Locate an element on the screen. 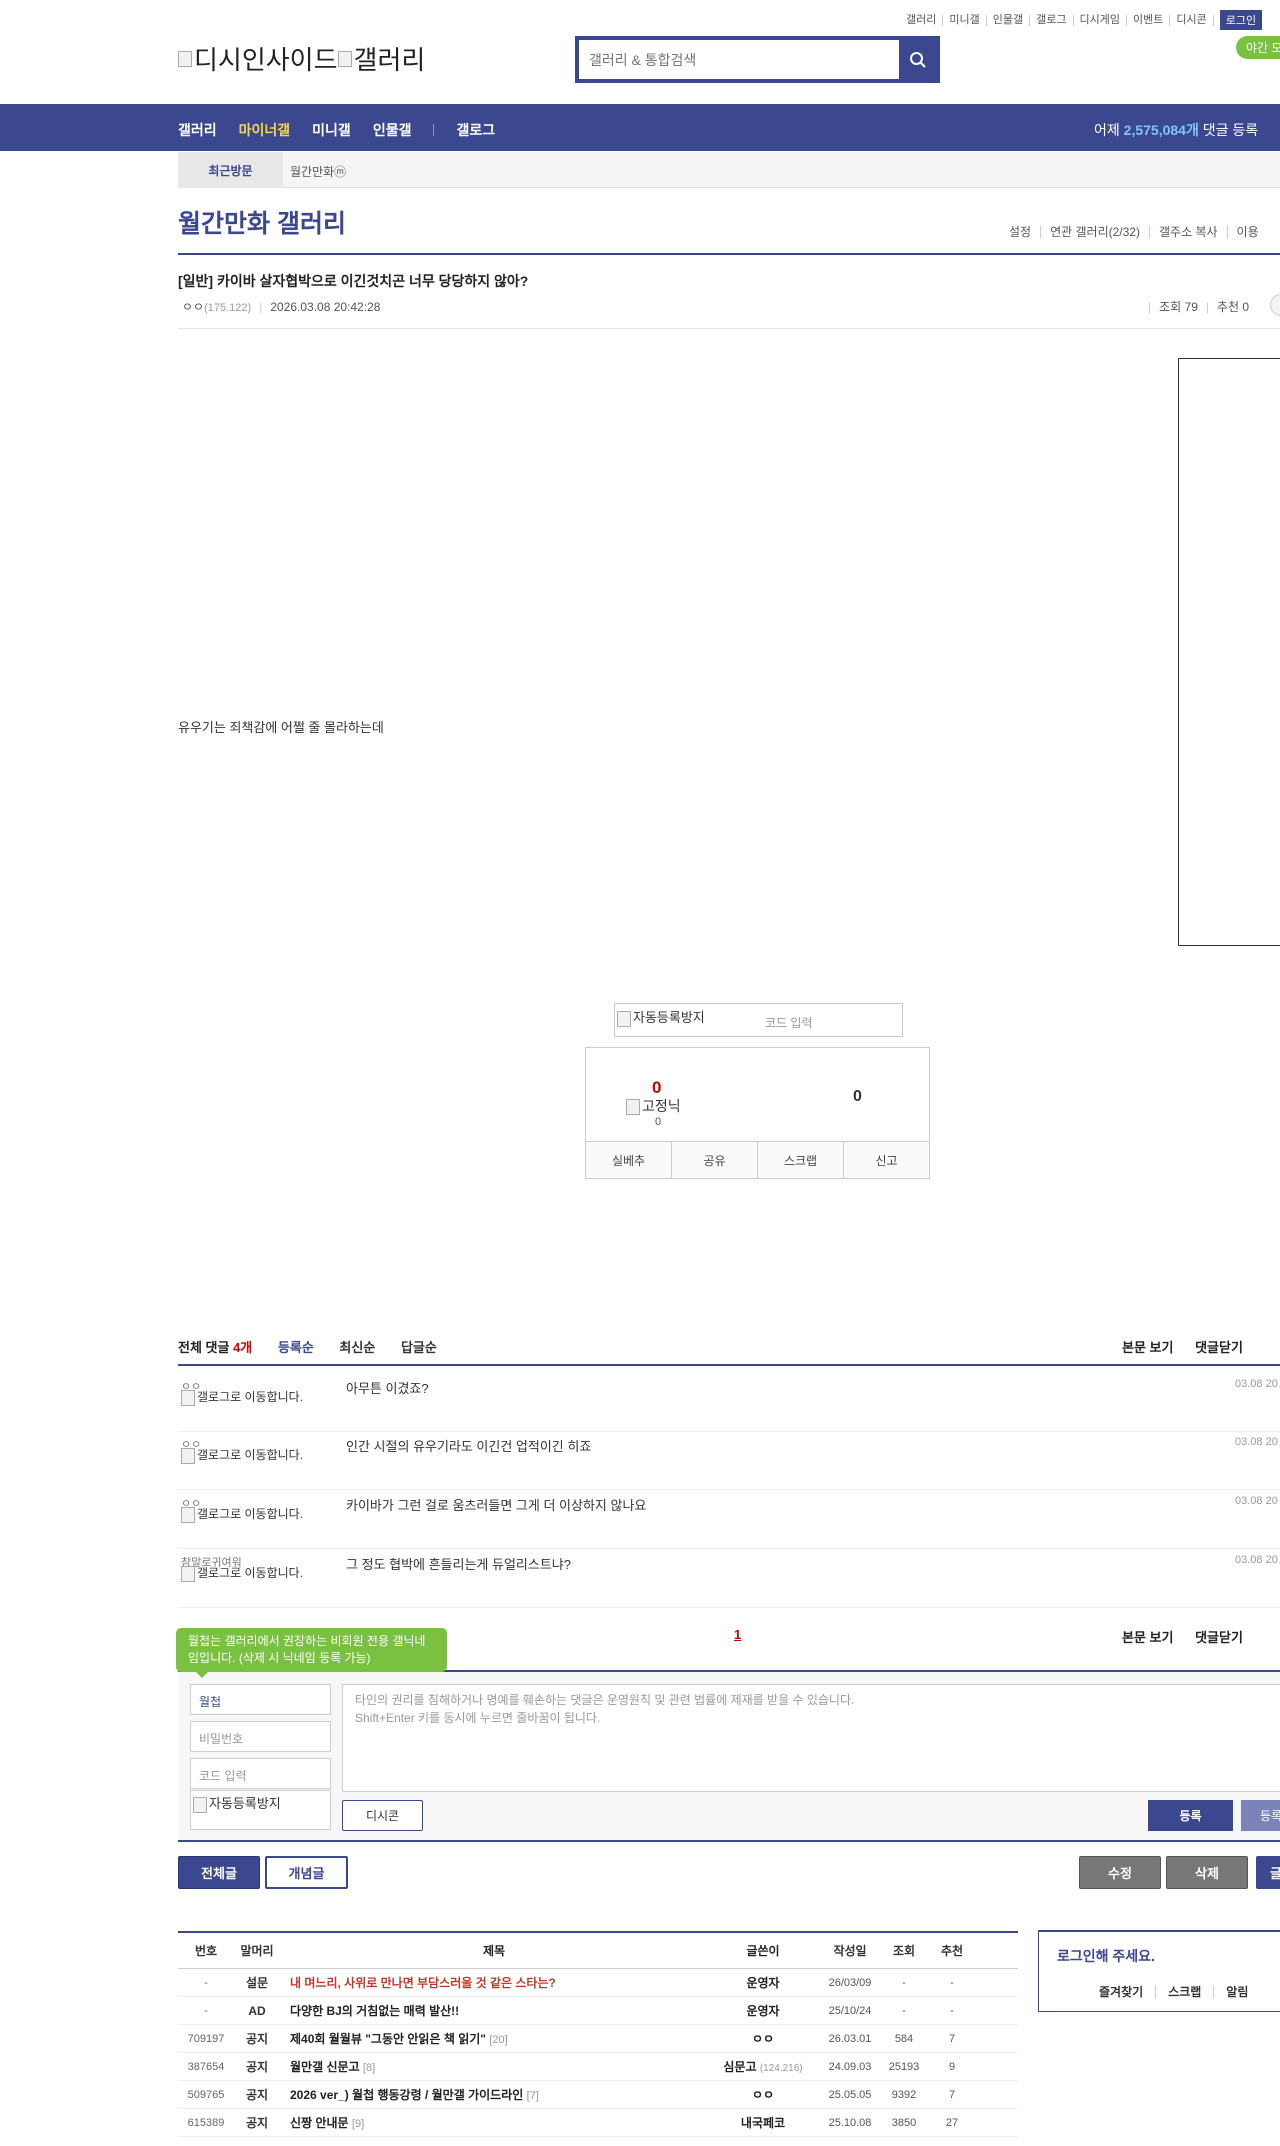  write-button: 글 is located at coordinates (1268, 1872).